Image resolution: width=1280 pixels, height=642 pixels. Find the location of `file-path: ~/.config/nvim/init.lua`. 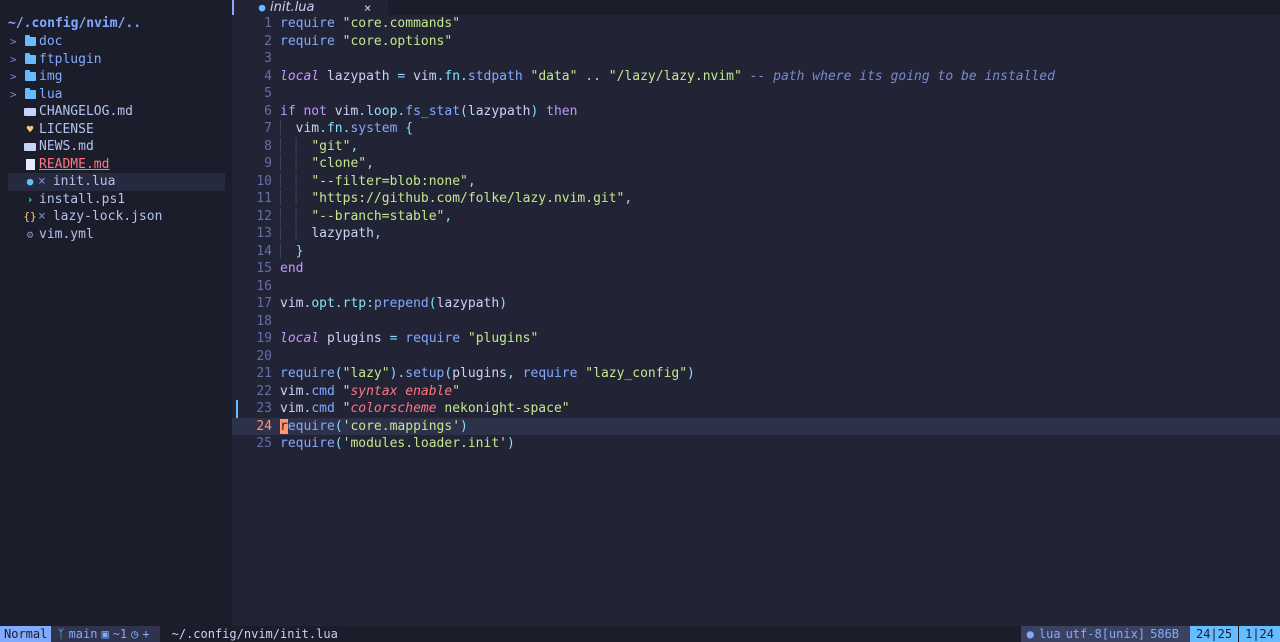

file-path: ~/.config/nvim/init.lua is located at coordinates (254, 634).